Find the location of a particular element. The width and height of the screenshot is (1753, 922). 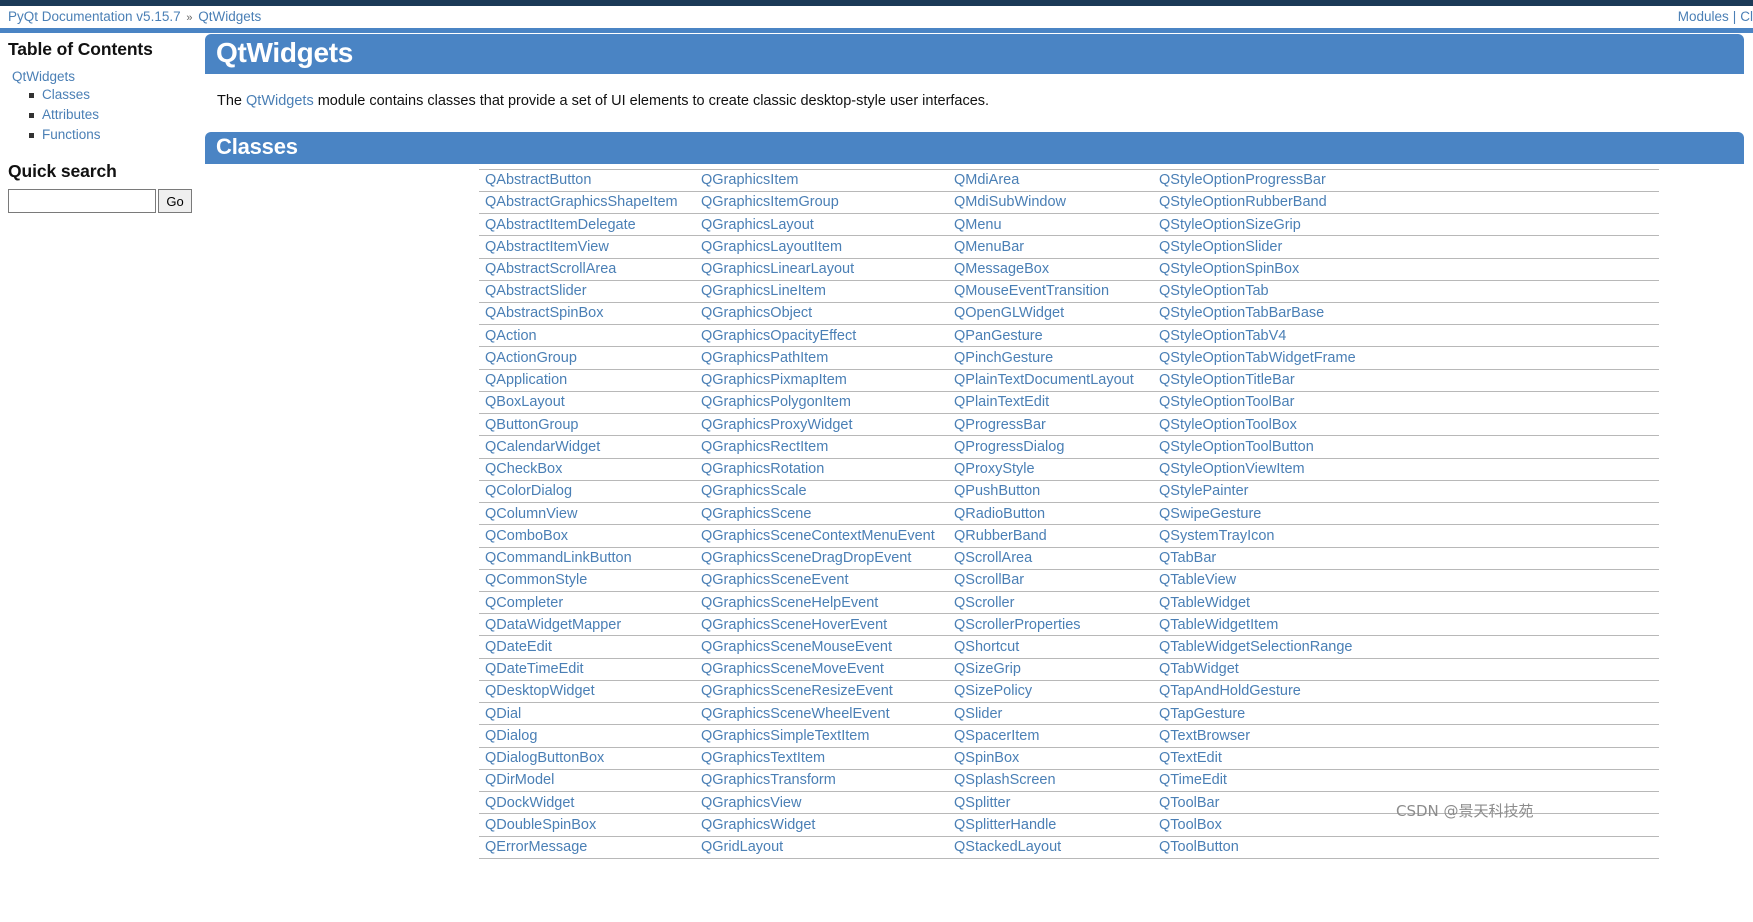

class-link: QGraphicsSceneDragDropEvent is located at coordinates (806, 558).